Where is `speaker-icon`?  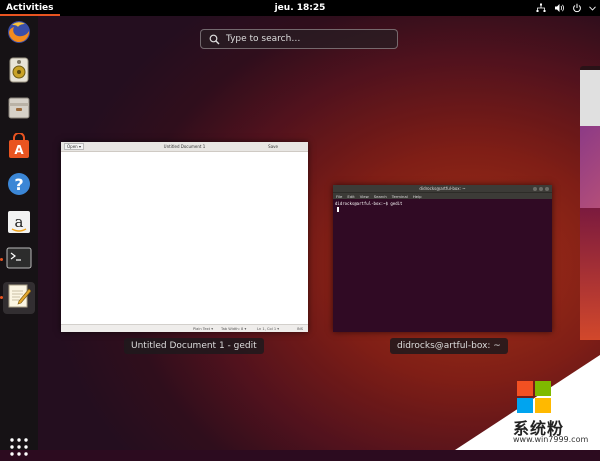
speaker-icon is located at coordinates (19, 72).